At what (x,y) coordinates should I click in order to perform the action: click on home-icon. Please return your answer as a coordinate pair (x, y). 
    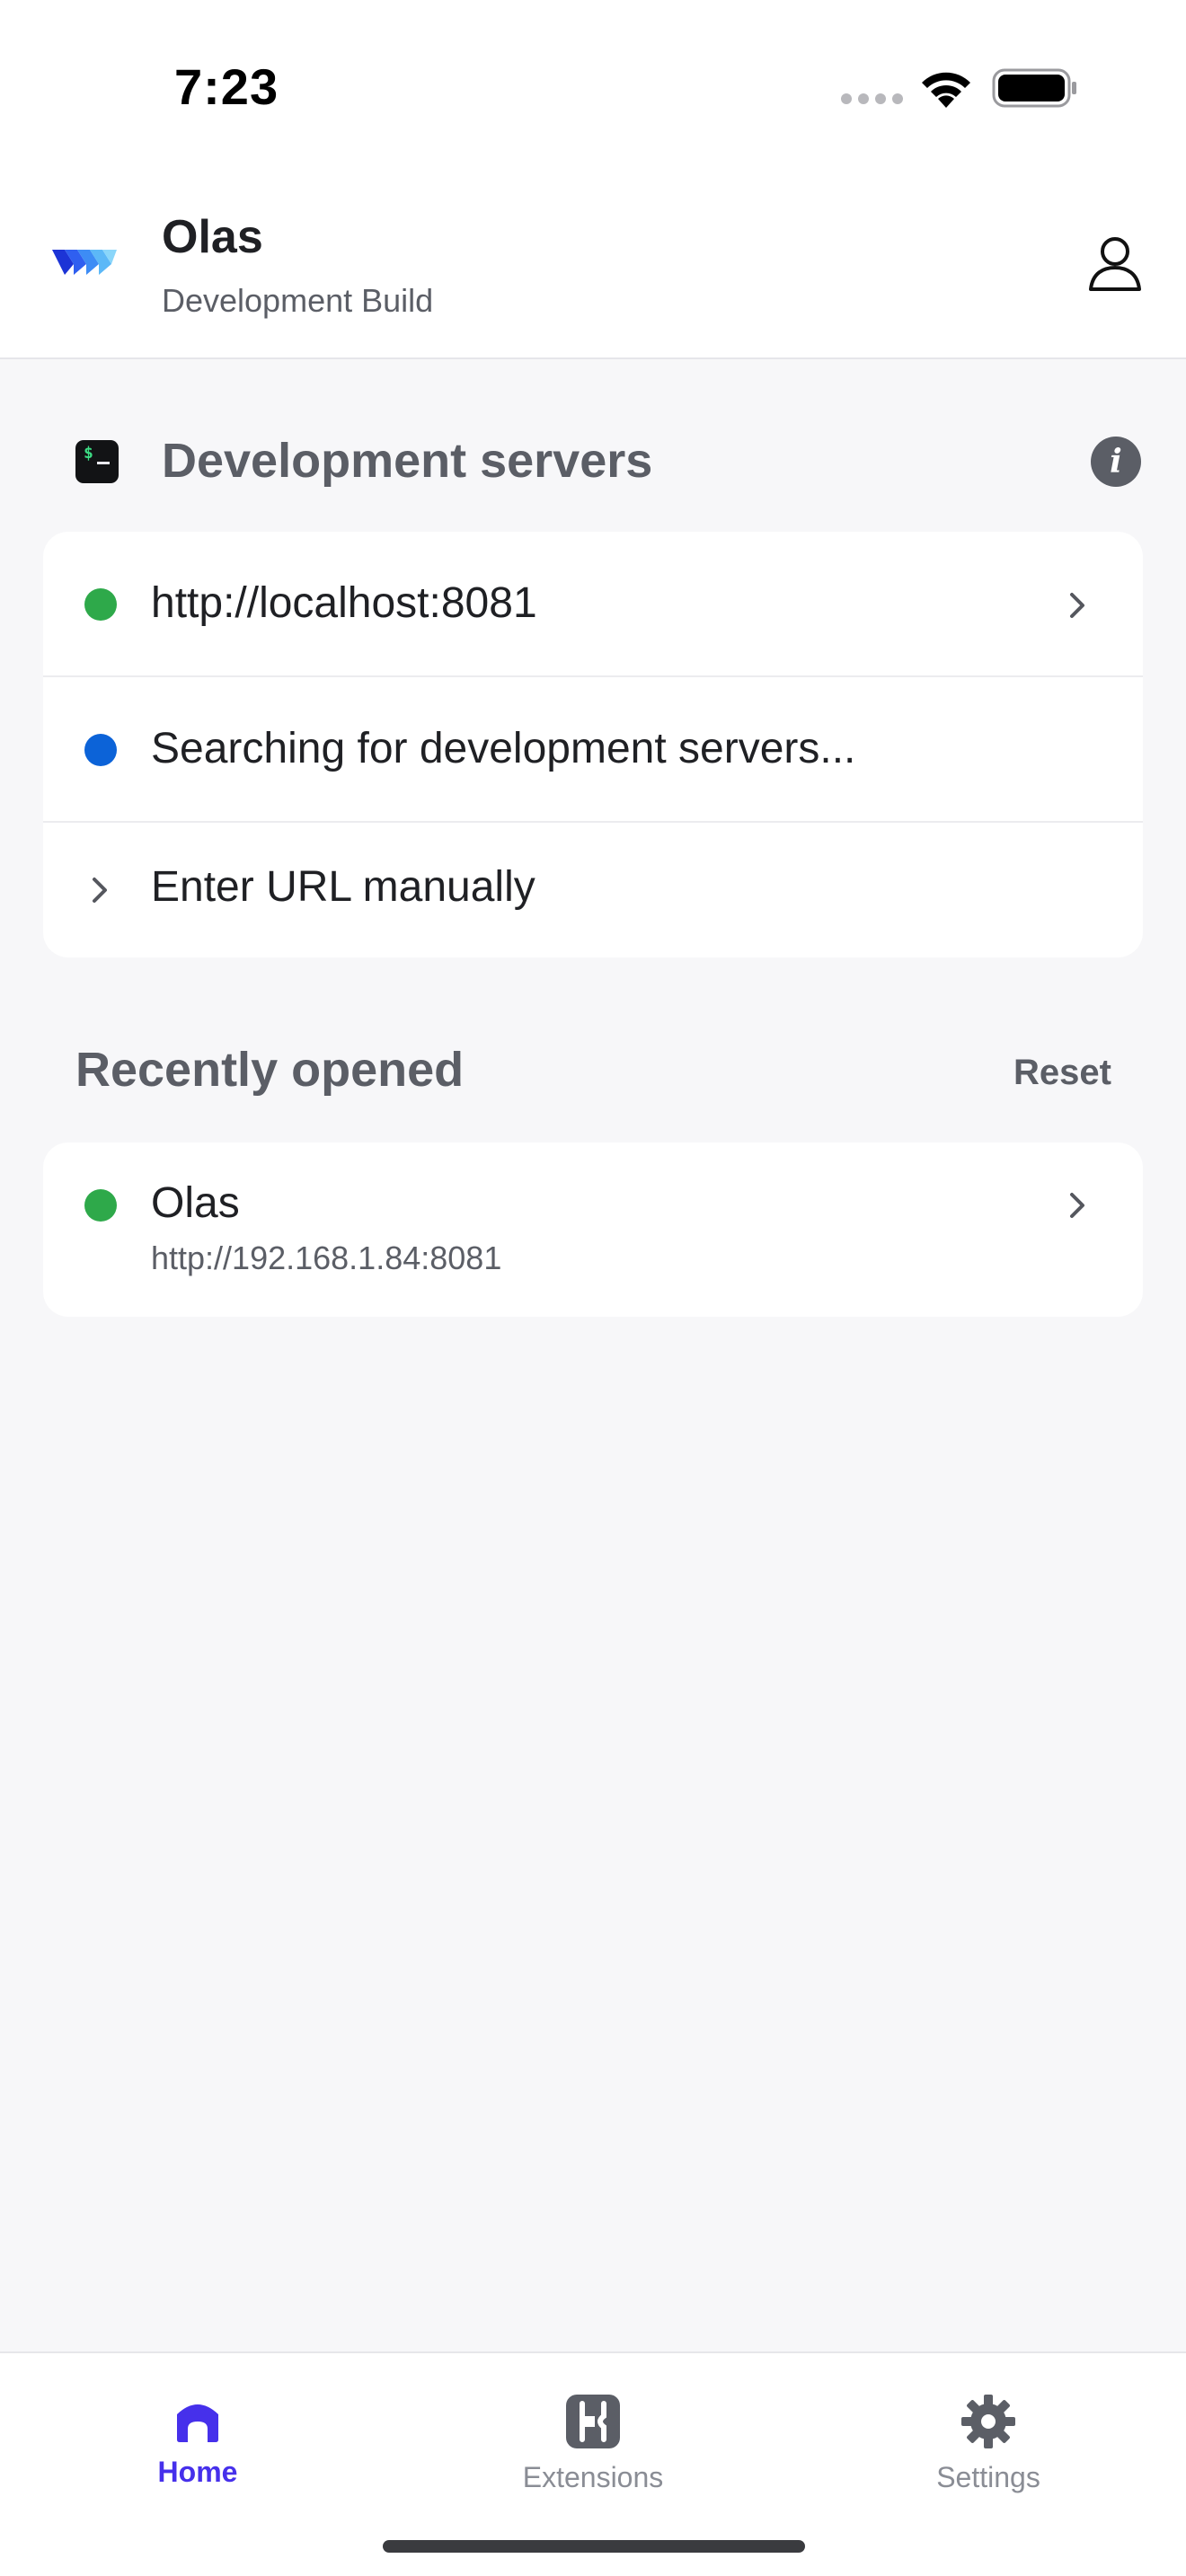
    Looking at the image, I should click on (197, 2423).